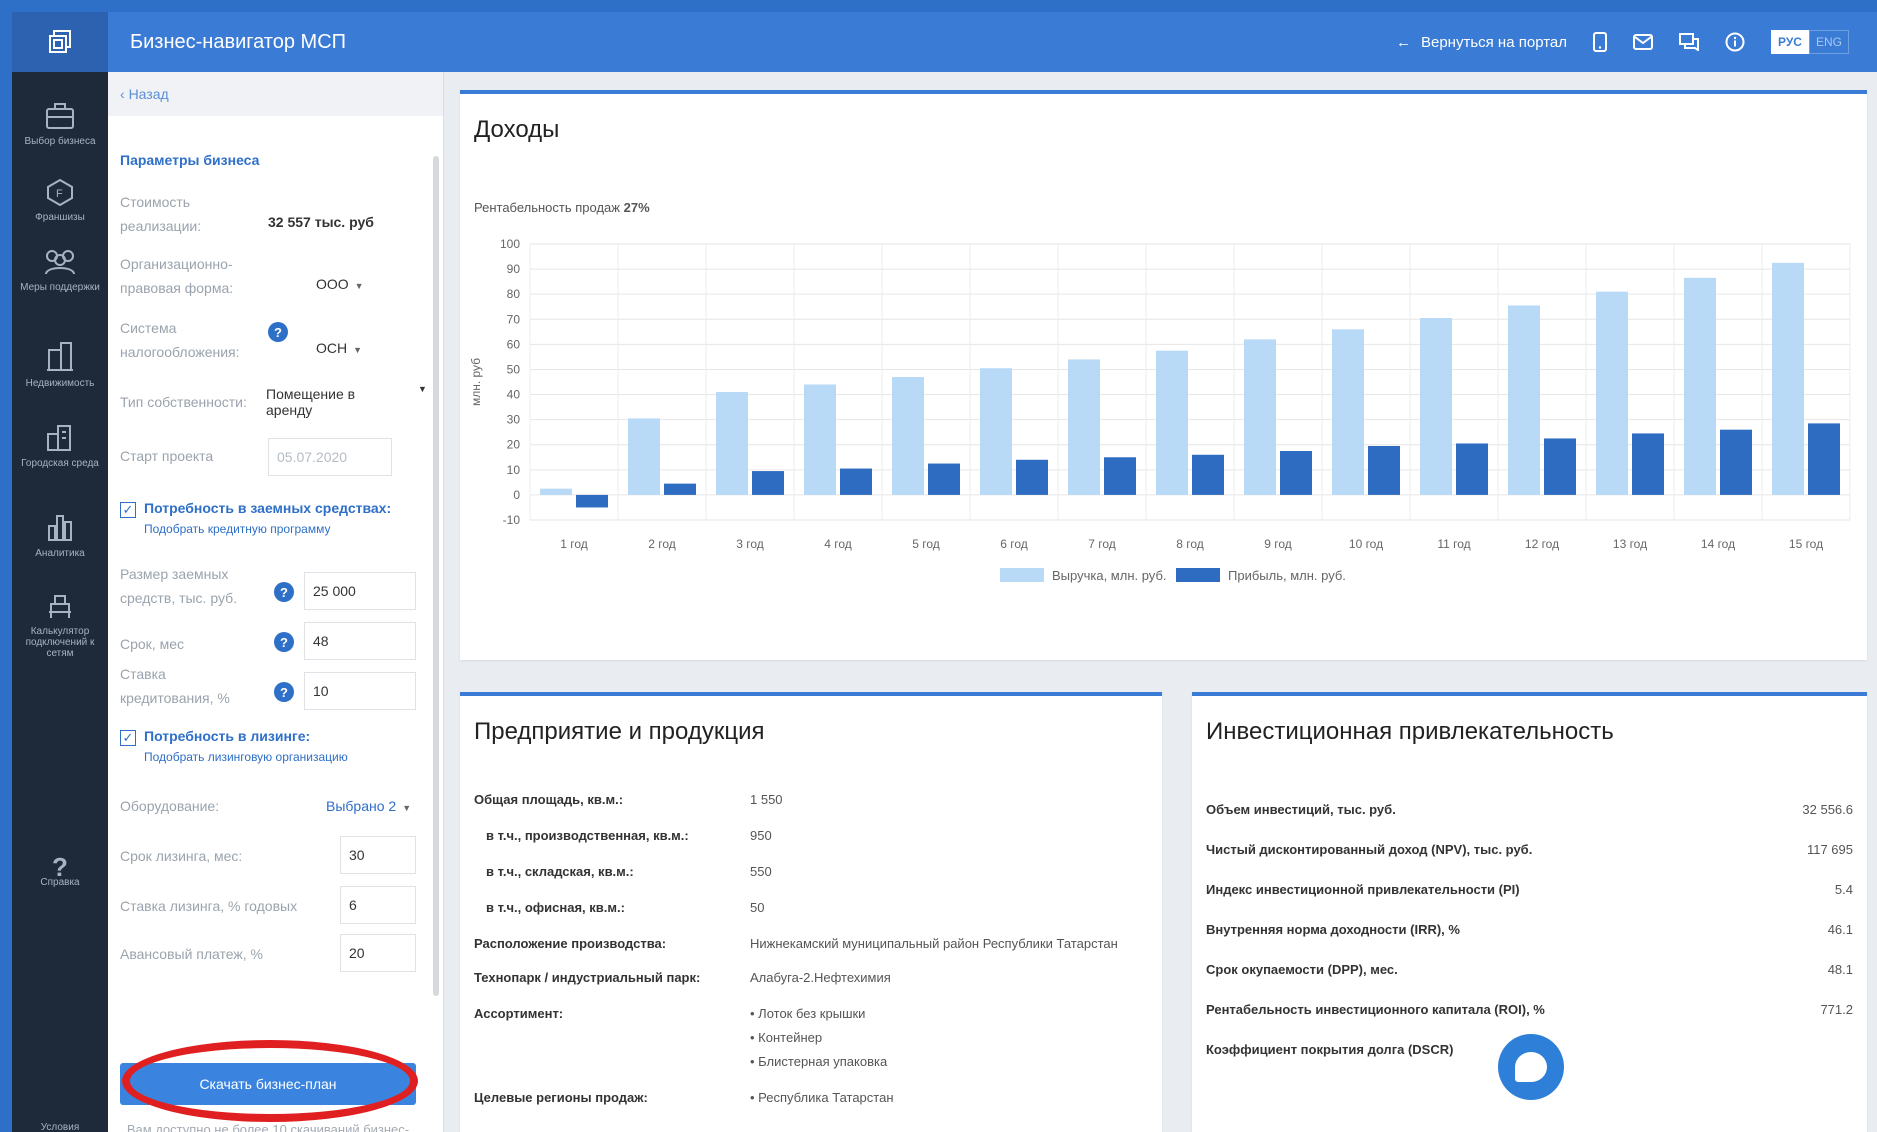 This screenshot has height=1132, width=1877. I want to click on x-tick-label: 2 год, so click(662, 544).